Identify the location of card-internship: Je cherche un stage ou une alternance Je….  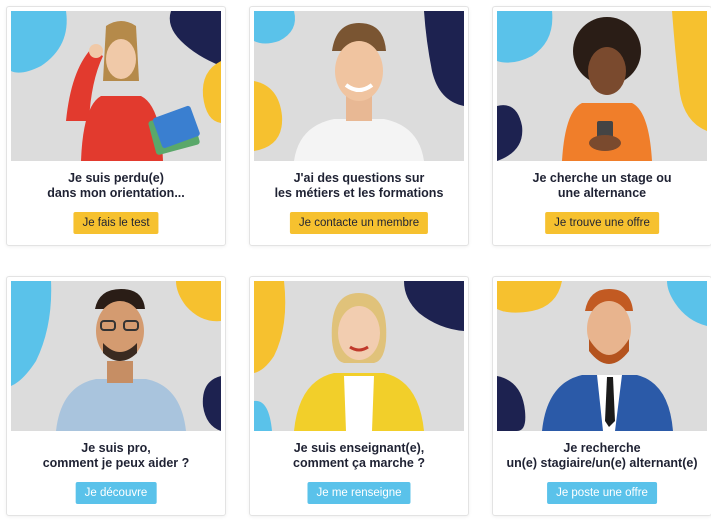
(601, 126).